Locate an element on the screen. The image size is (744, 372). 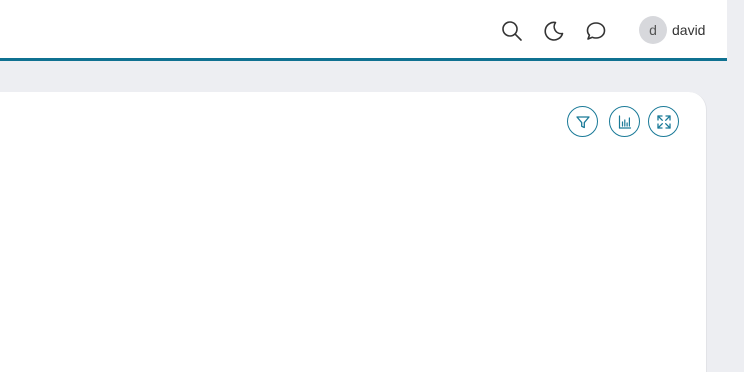
bar-chart-icon is located at coordinates (625, 122).